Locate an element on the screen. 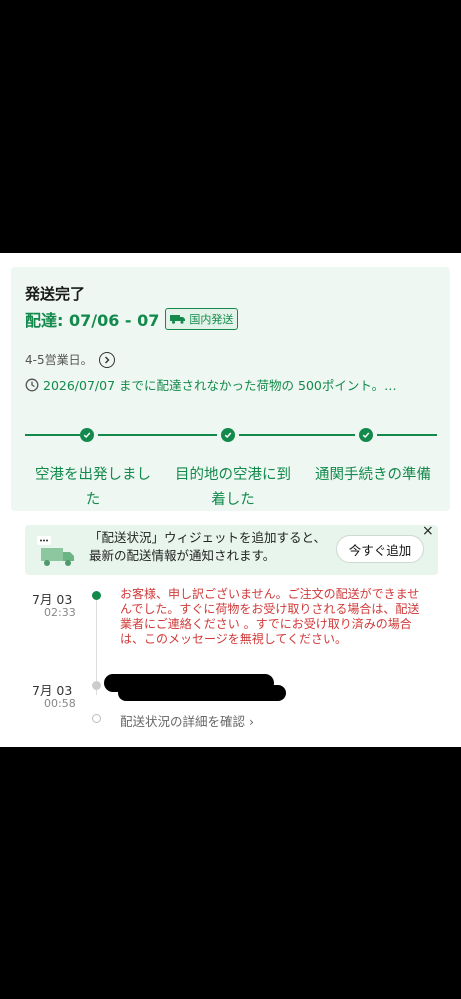 This screenshot has height=999, width=461. progress-steps: 空港を出発しまし た 目的地の空港に到 着した 通関手続きの準備 is located at coordinates (233, 488).